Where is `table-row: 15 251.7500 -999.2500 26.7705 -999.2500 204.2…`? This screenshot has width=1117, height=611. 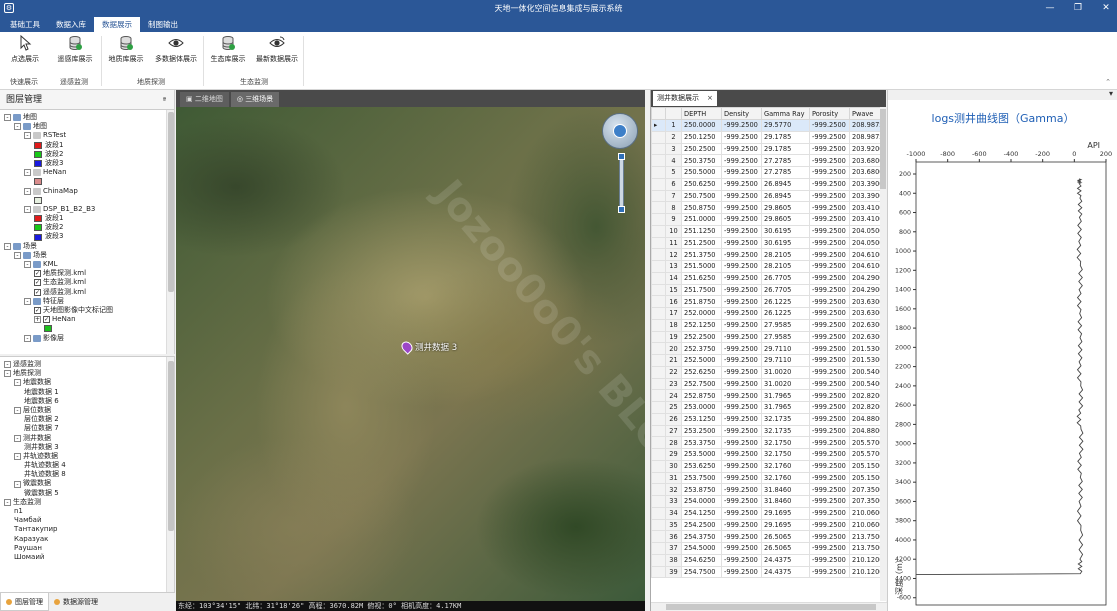 table-row: 15 251.7500 -999.2500 26.7705 -999.2500 204.2… is located at coordinates (768, 290).